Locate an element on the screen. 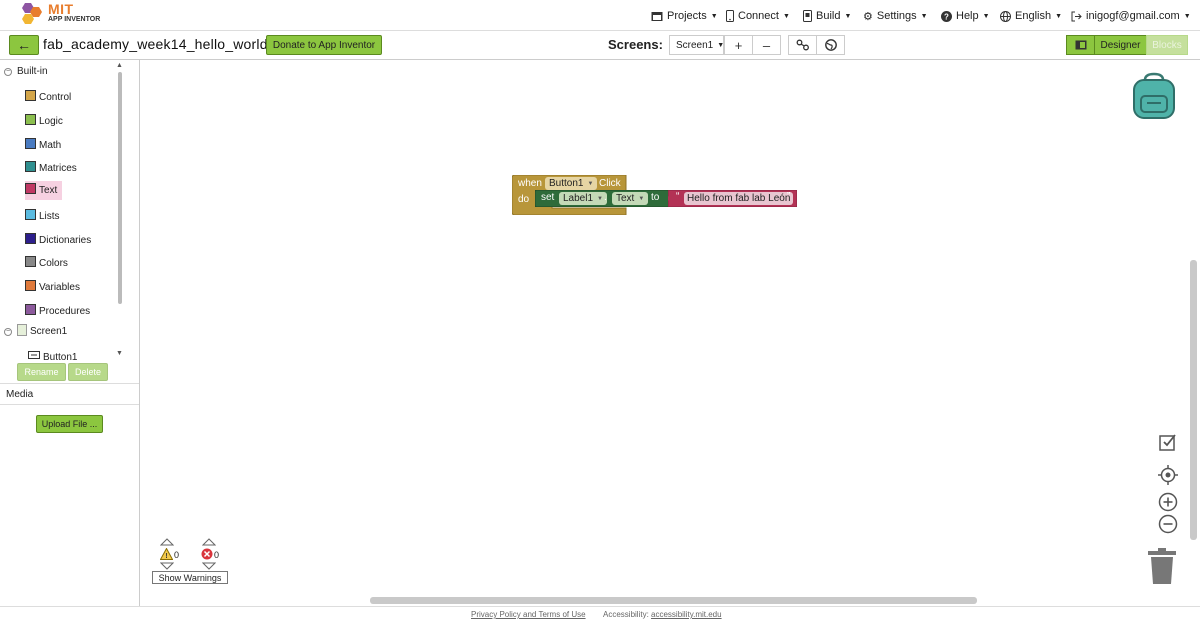 The height and width of the screenshot is (623, 1200). component-dropdown: Button1 ▼ is located at coordinates (571, 183).